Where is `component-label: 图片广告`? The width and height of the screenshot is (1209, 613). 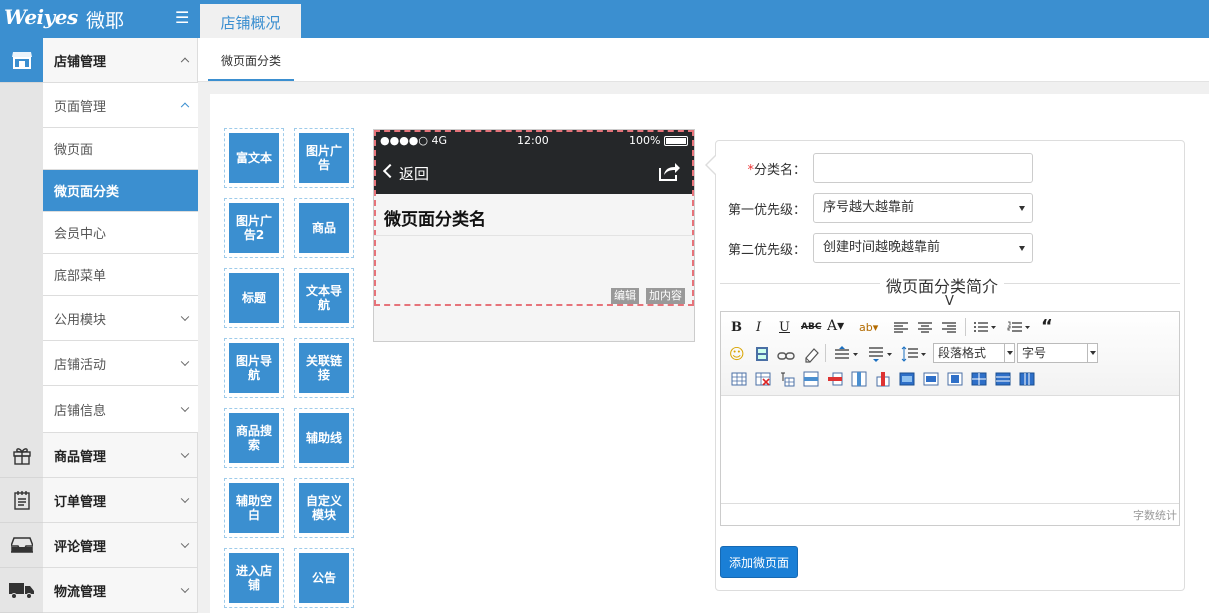 component-label: 图片广告 is located at coordinates (324, 158).